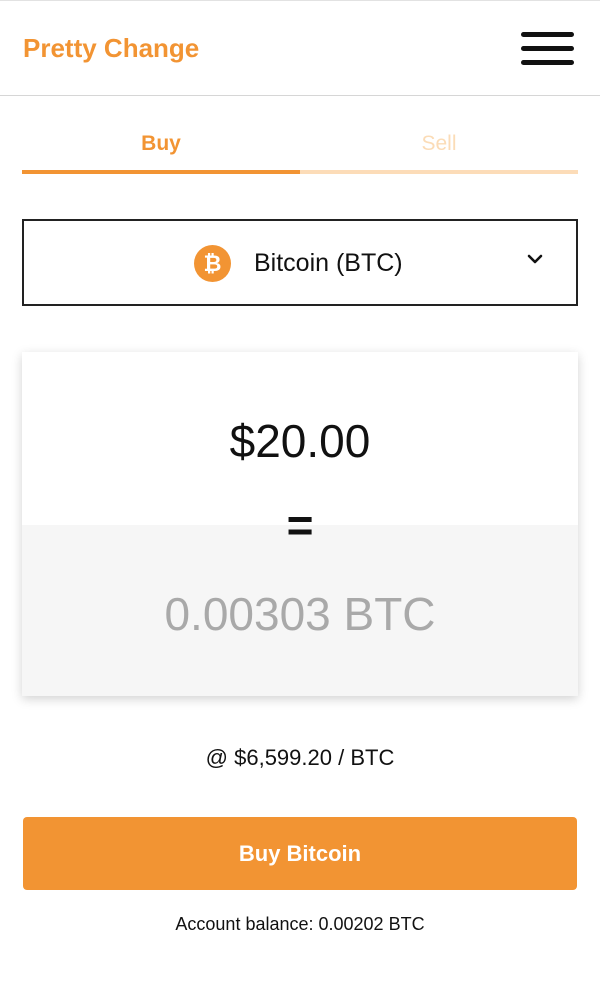 The image size is (600, 1004). Describe the element at coordinates (300, 757) in the screenshot. I see `exchange-rate: @ $6,599.20 / BTC` at that location.